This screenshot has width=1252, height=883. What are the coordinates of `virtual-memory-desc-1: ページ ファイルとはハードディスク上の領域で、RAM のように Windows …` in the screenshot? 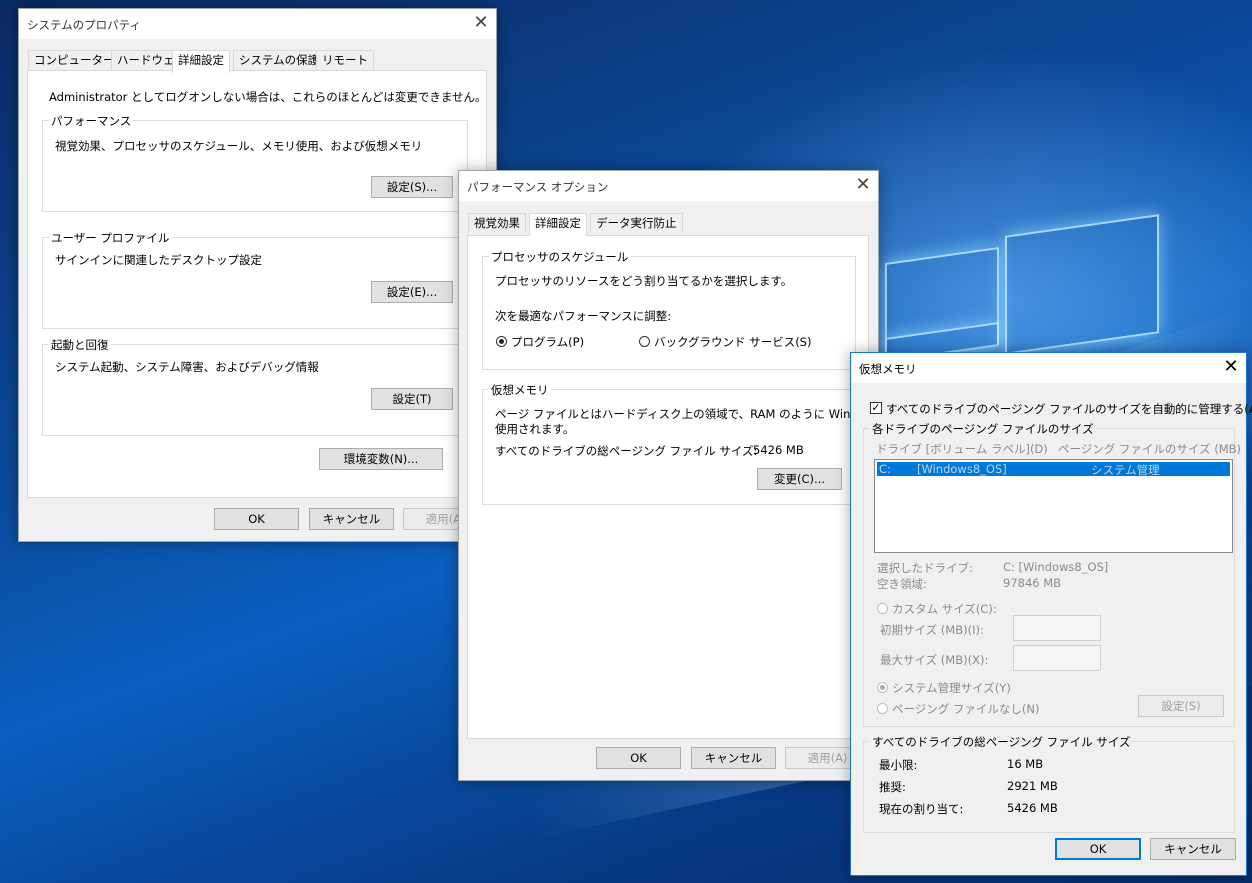 It's located at (695, 414).